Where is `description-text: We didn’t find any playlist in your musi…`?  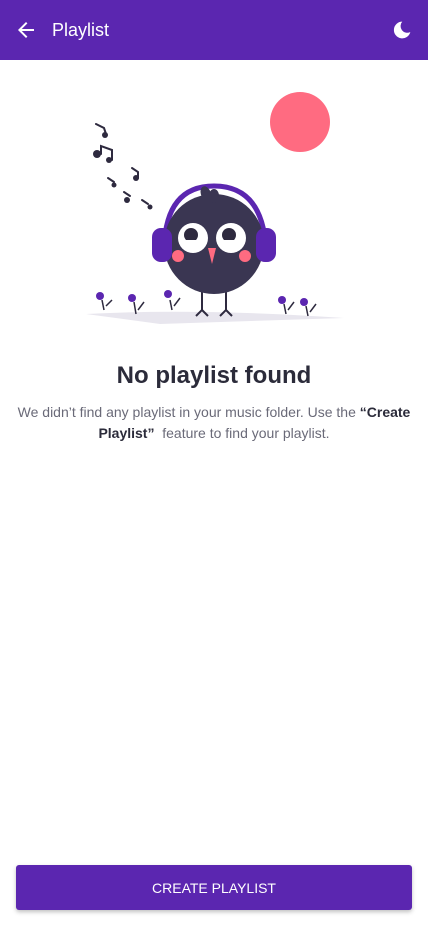 description-text: We didn’t find any playlist in your musi… is located at coordinates (188, 412).